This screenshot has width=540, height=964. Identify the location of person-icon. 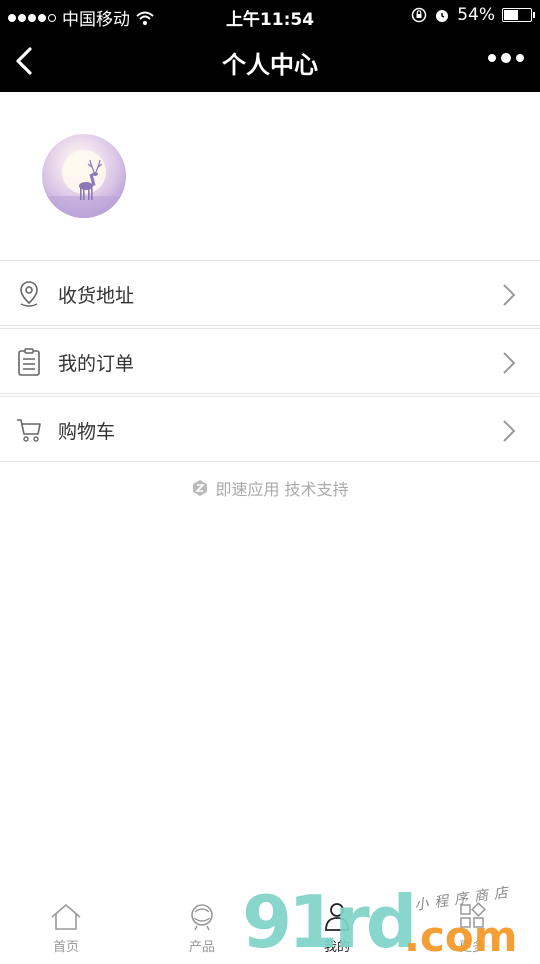
(337, 917).